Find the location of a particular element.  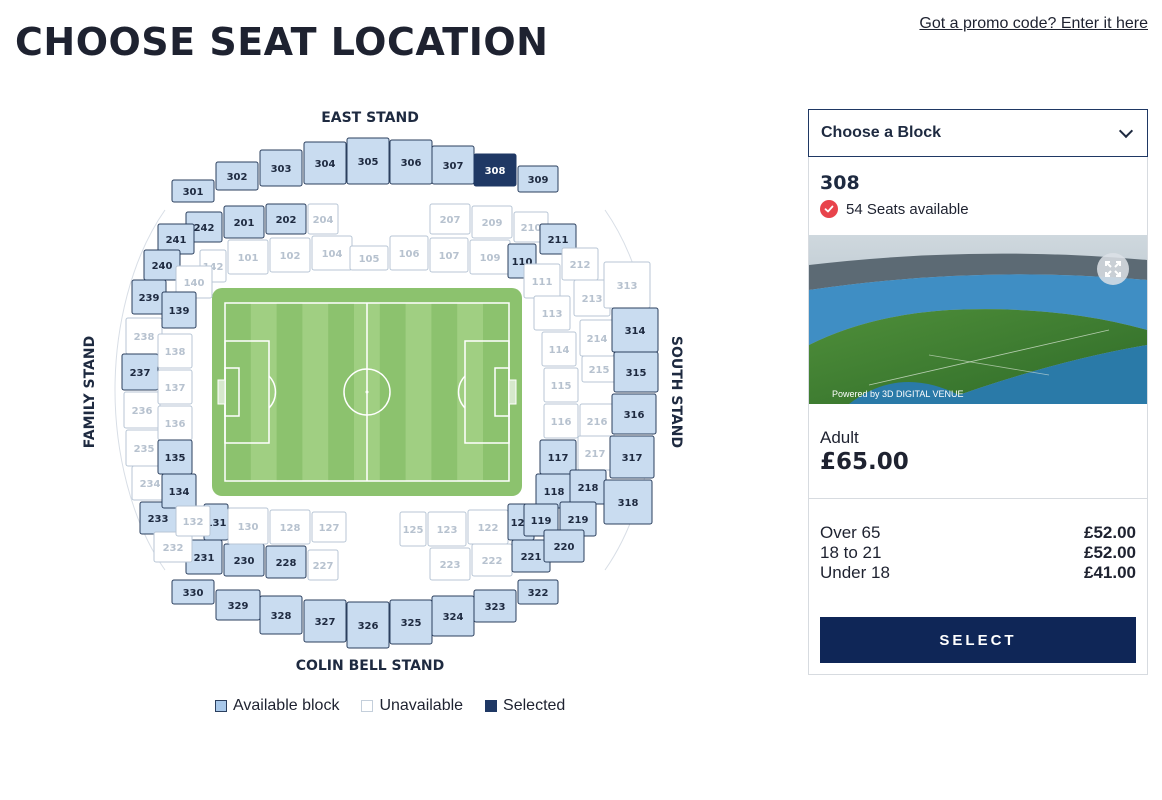

block-237: 237 is located at coordinates (140, 372).